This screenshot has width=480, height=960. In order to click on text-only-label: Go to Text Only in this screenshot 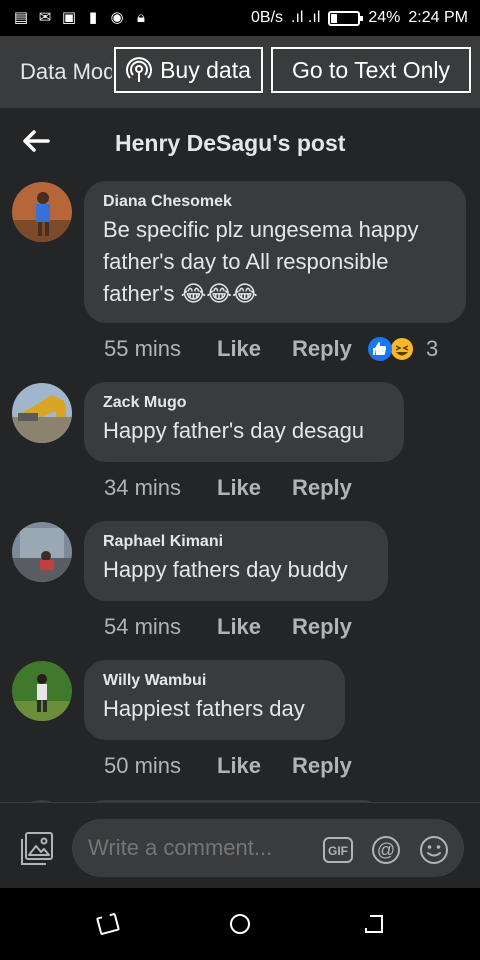, I will do `click(371, 69)`.